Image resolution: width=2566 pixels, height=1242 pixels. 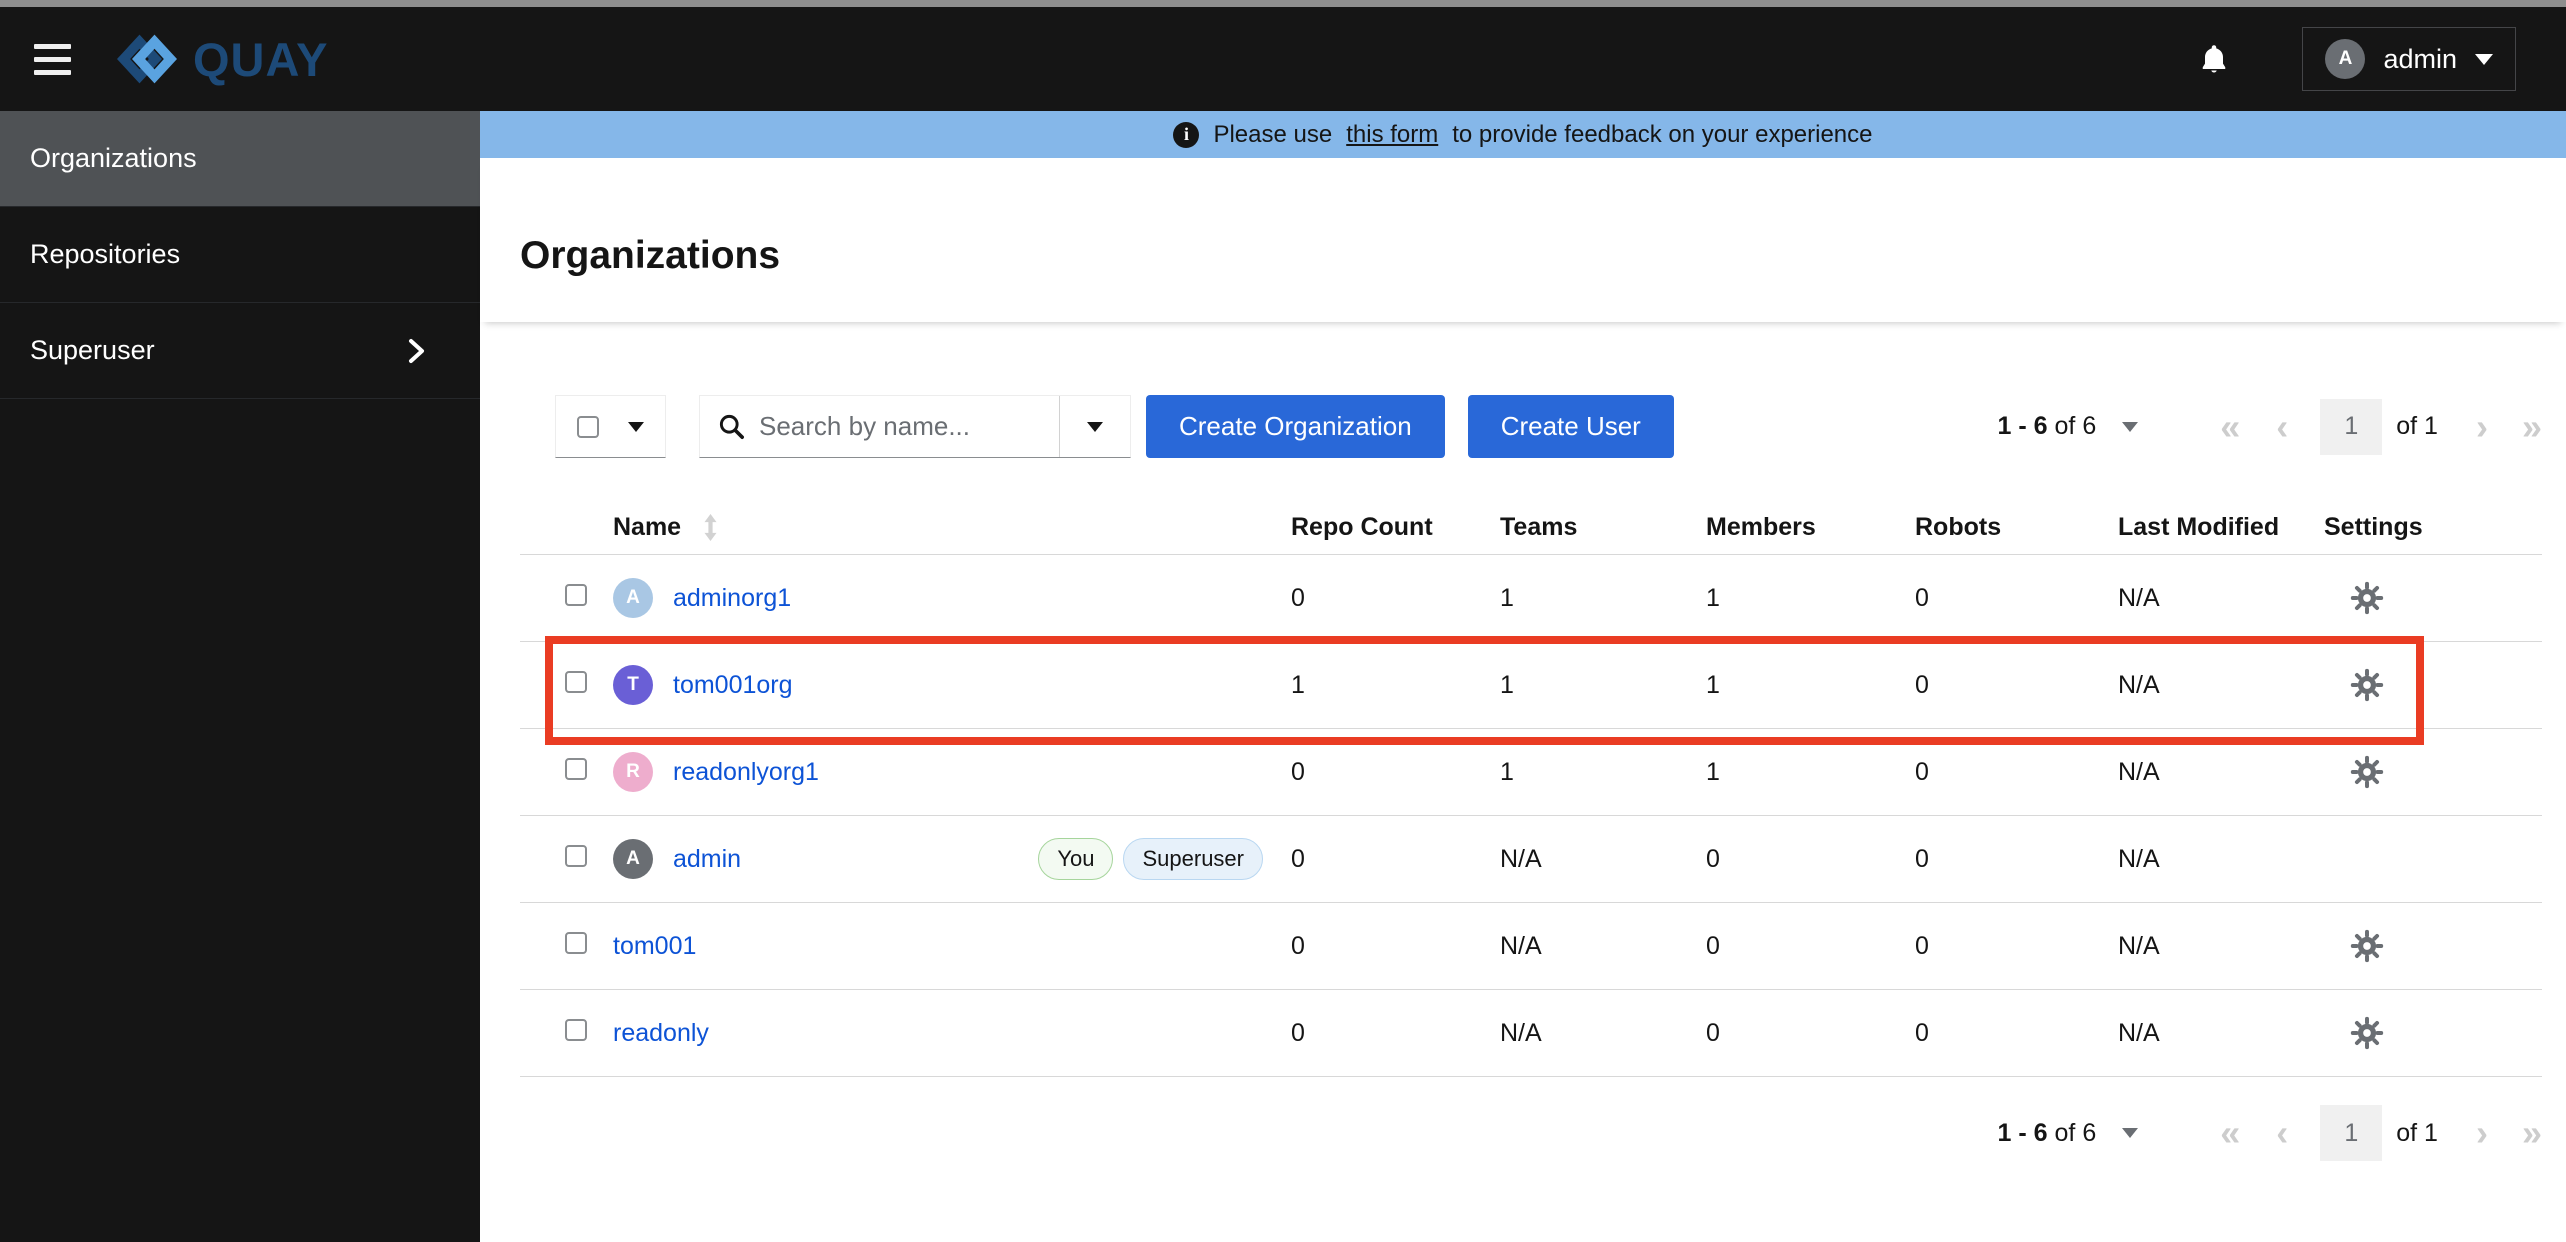 I want to click on create-organization-button: Create Organization, so click(x=1295, y=426).